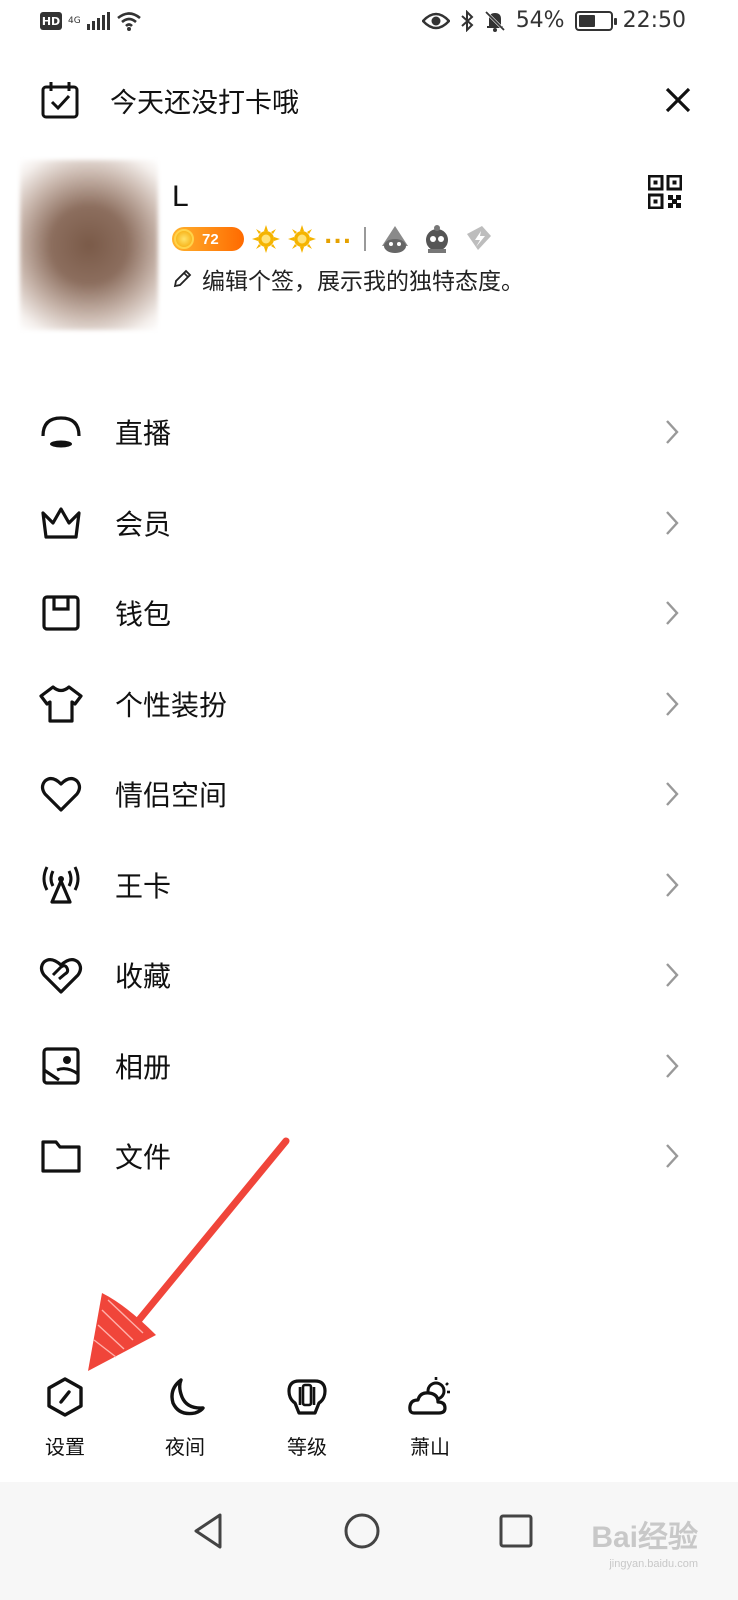  Describe the element at coordinates (61, 794) in the screenshot. I see `heart-icon` at that location.